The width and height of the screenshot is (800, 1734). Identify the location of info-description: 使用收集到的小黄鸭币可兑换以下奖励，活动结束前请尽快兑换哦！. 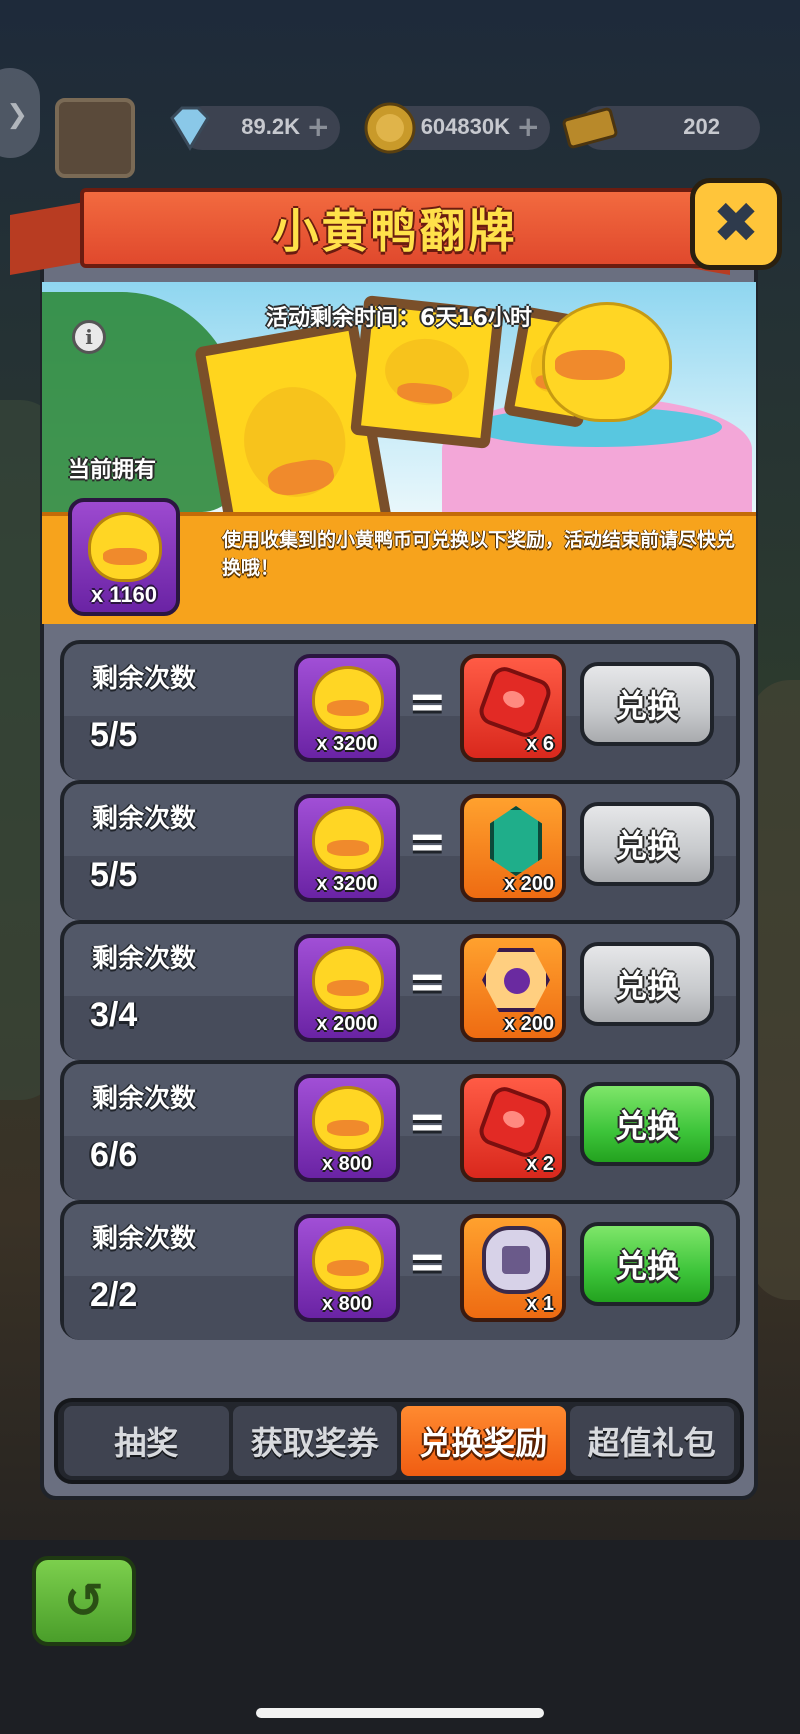
(479, 554).